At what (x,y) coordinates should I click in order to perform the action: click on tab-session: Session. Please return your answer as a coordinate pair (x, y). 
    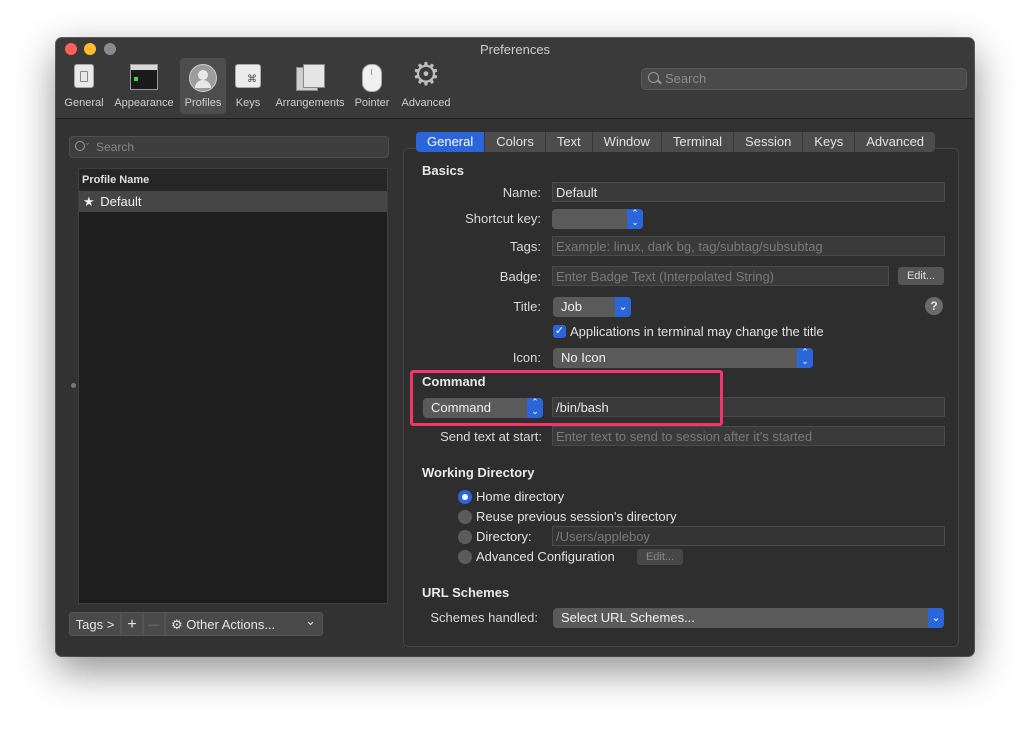
    Looking at the image, I should click on (769, 142).